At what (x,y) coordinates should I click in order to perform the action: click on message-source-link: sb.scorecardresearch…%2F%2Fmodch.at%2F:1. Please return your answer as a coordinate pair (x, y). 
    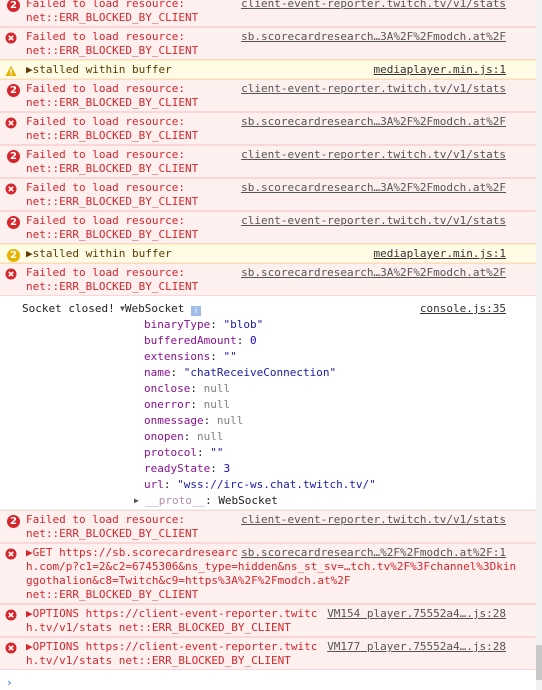
    Looking at the image, I should click on (373, 553).